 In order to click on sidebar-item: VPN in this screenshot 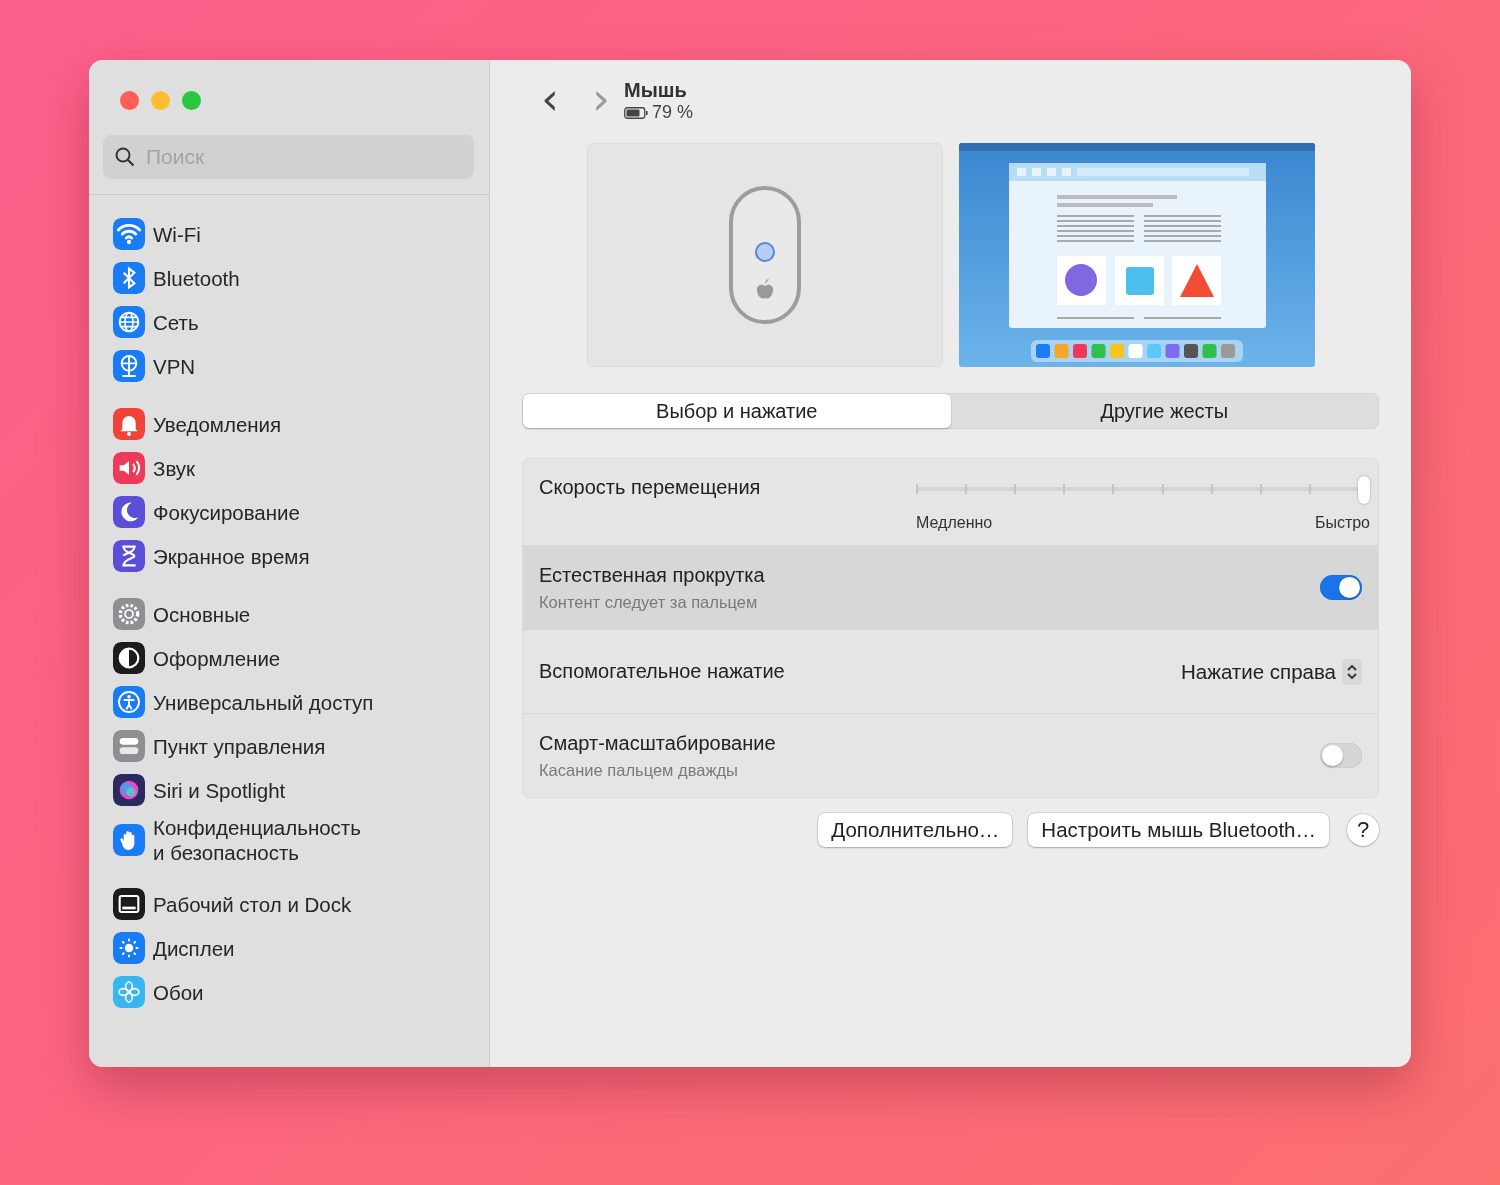, I will do `click(174, 366)`.